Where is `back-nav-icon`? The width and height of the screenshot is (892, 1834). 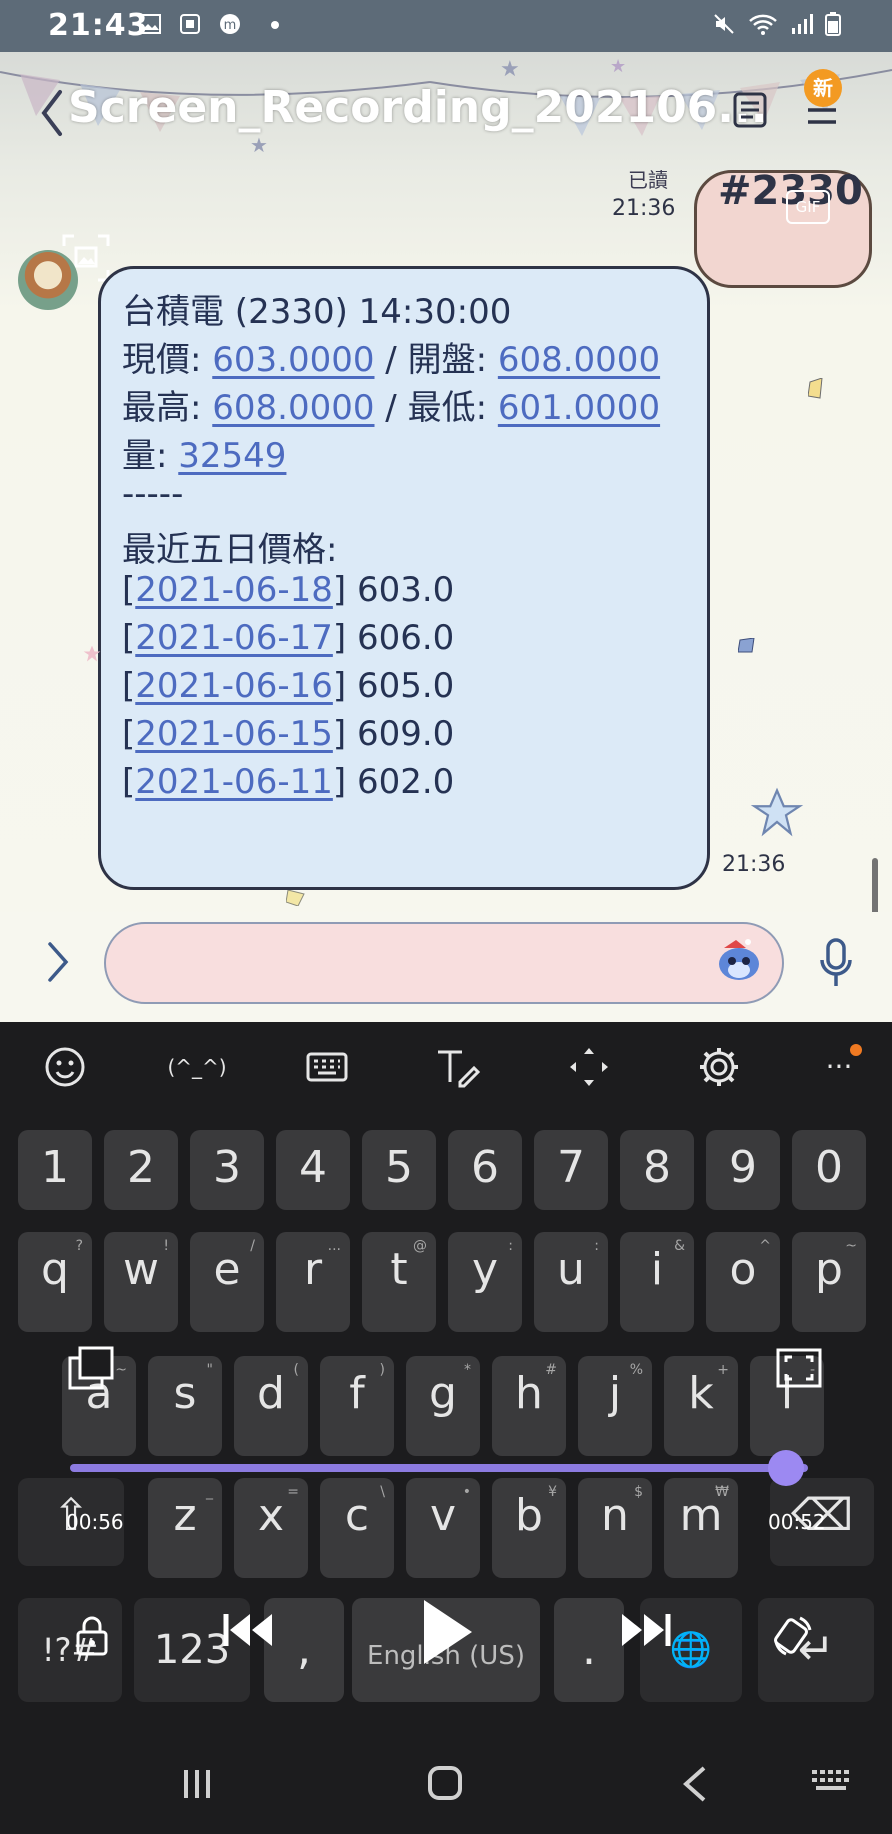 back-nav-icon is located at coordinates (695, 1784).